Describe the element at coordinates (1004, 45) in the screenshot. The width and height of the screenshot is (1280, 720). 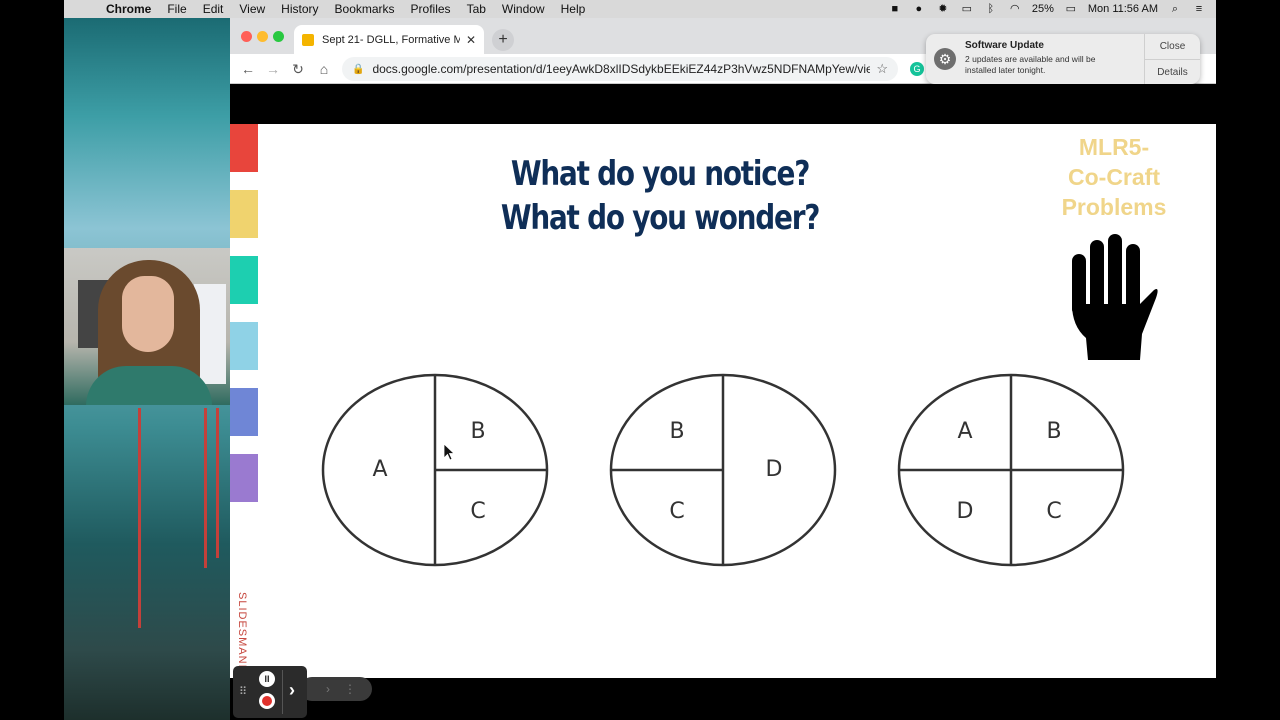
I see `notification-title: Software Update` at that location.